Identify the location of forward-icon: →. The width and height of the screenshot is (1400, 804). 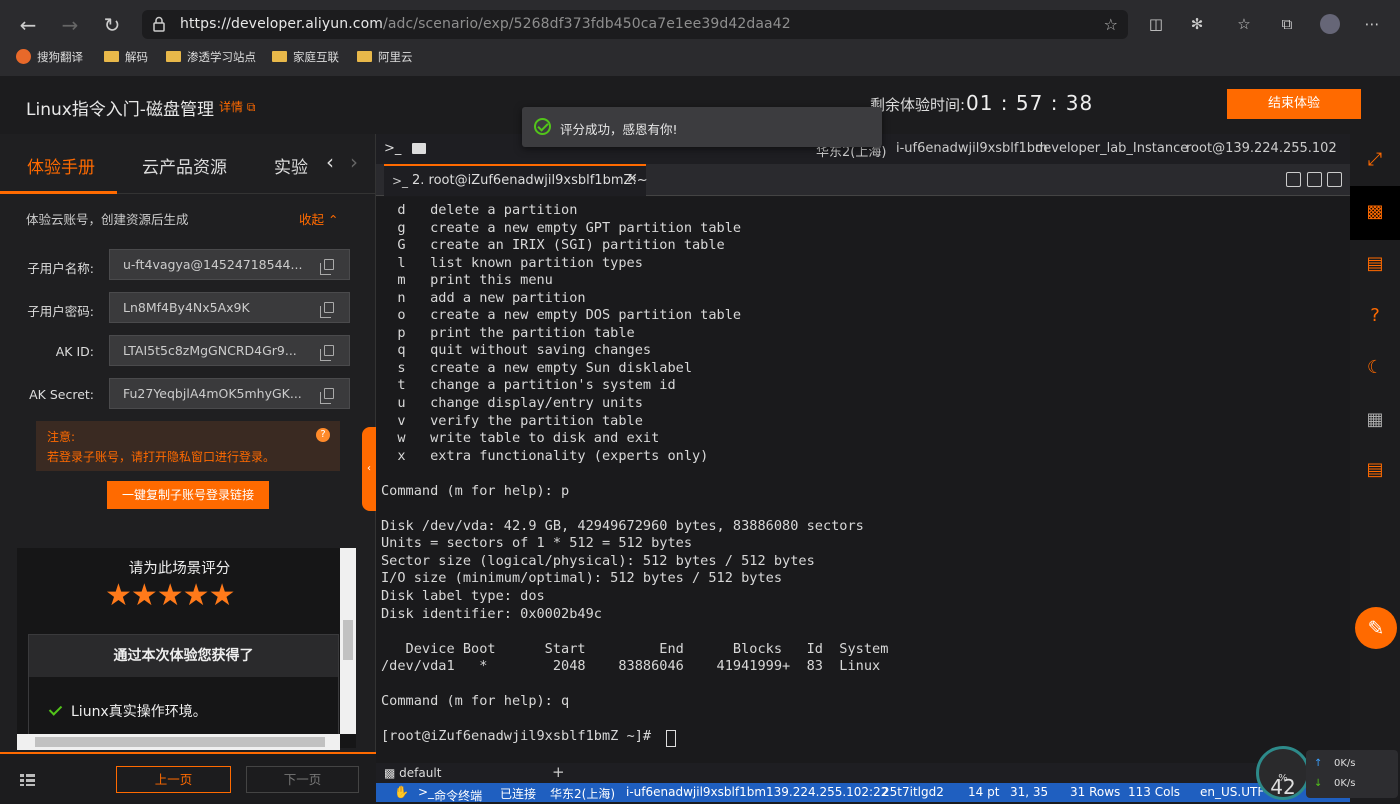
(70, 25).